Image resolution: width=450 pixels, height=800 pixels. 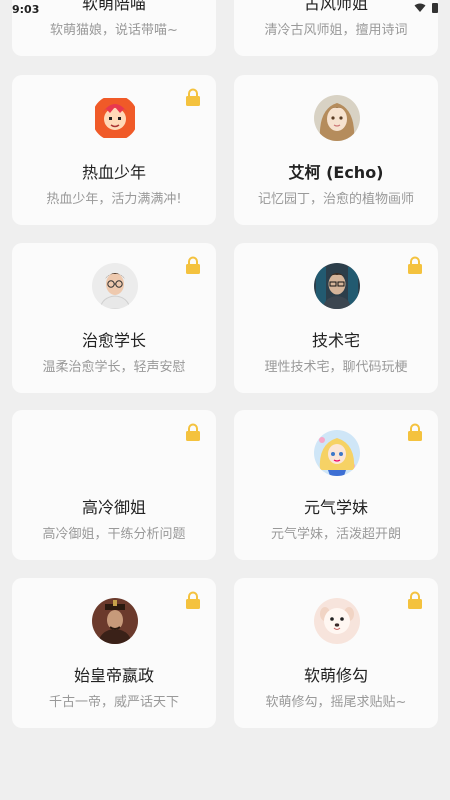 I want to click on card-name: 热血少年, so click(x=113, y=172).